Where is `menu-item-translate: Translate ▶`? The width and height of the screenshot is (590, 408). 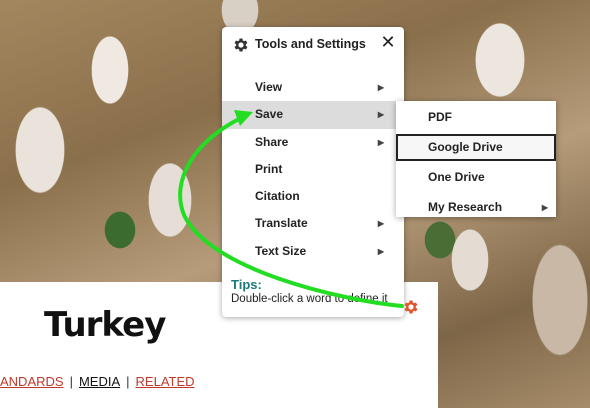
menu-item-translate: Translate ▶ is located at coordinates (313, 223).